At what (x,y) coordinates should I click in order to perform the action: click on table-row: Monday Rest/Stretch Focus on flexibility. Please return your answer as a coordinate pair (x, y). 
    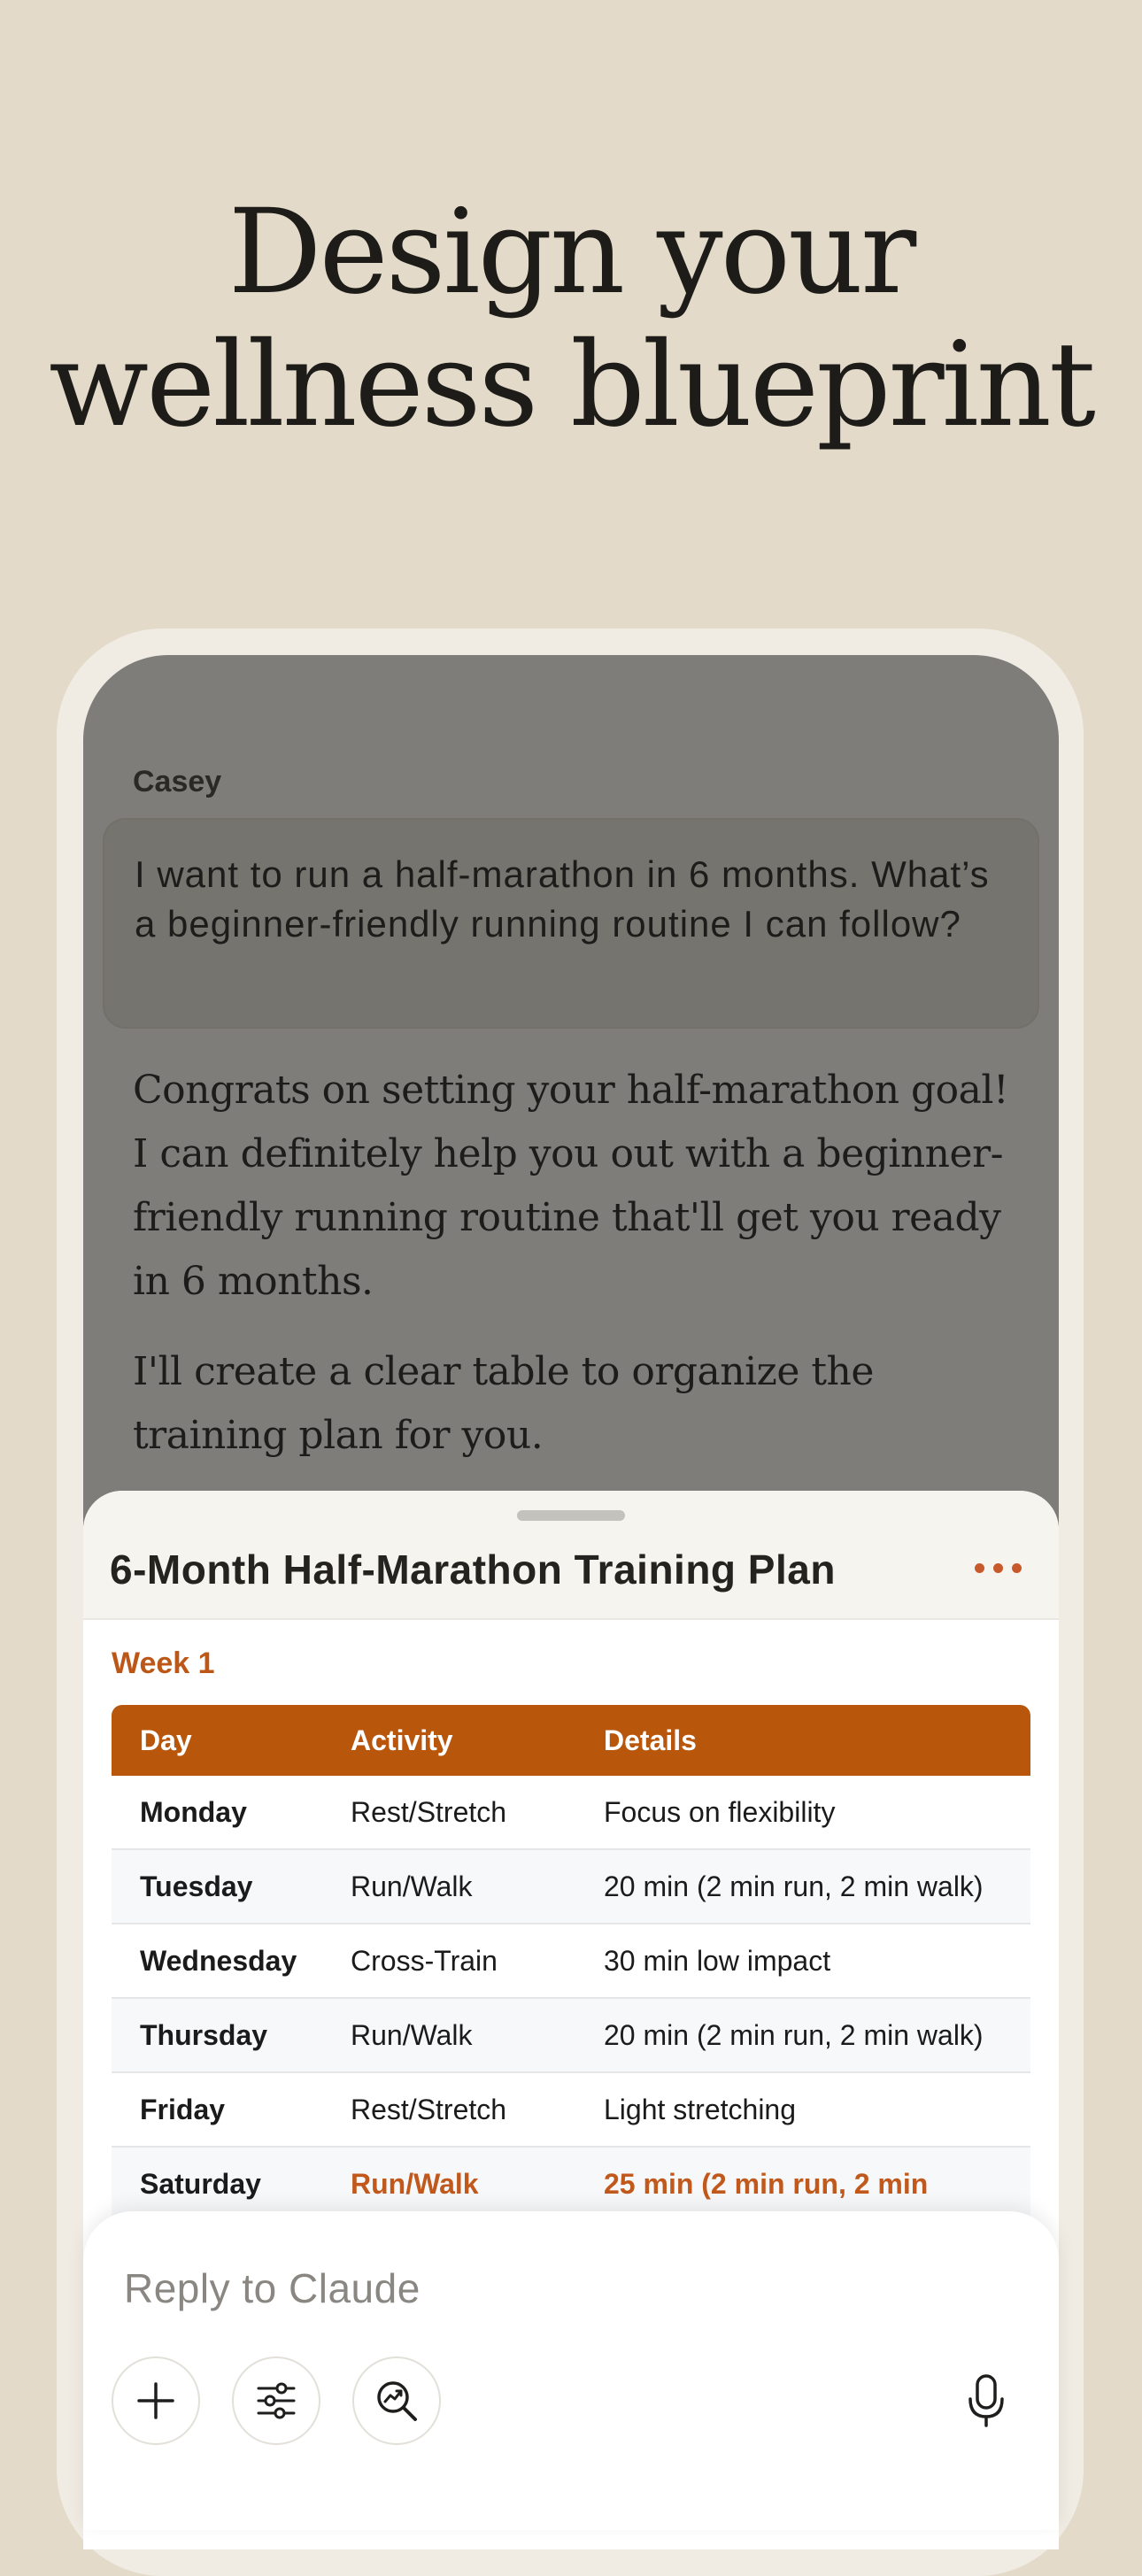
    Looking at the image, I should click on (571, 1813).